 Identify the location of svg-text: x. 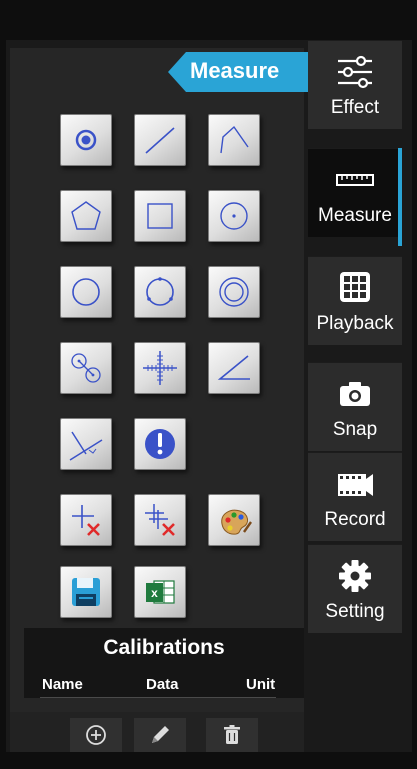
(154, 593).